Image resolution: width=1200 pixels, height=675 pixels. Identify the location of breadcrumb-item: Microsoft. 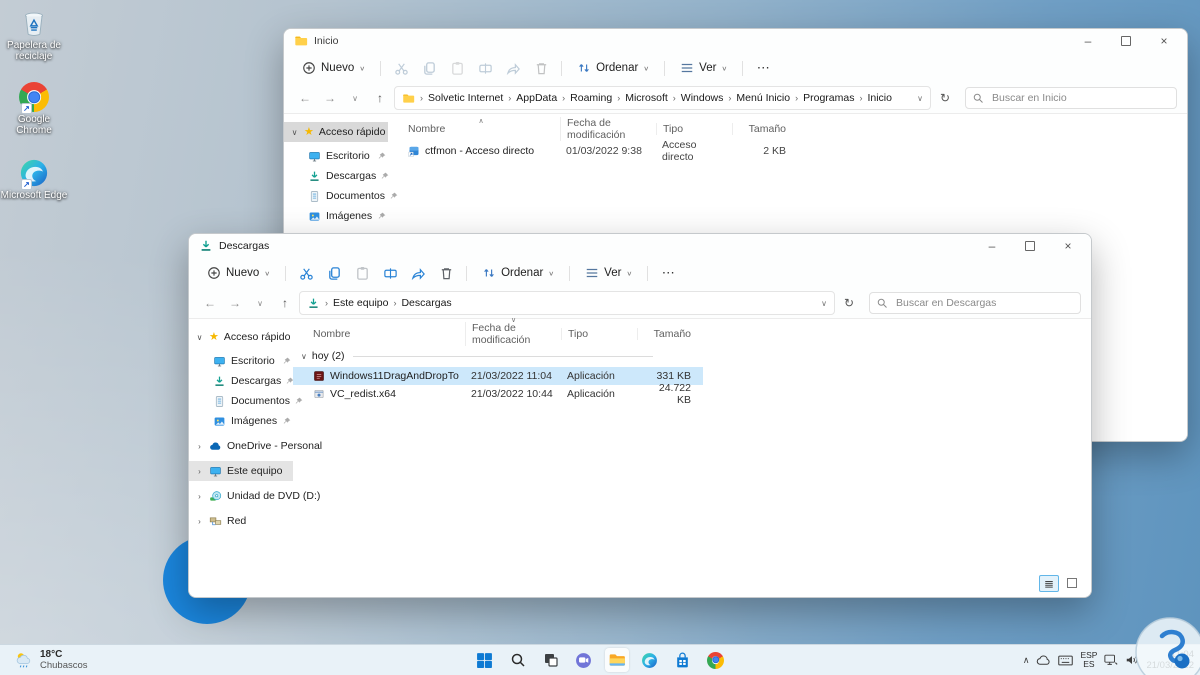
(646, 98).